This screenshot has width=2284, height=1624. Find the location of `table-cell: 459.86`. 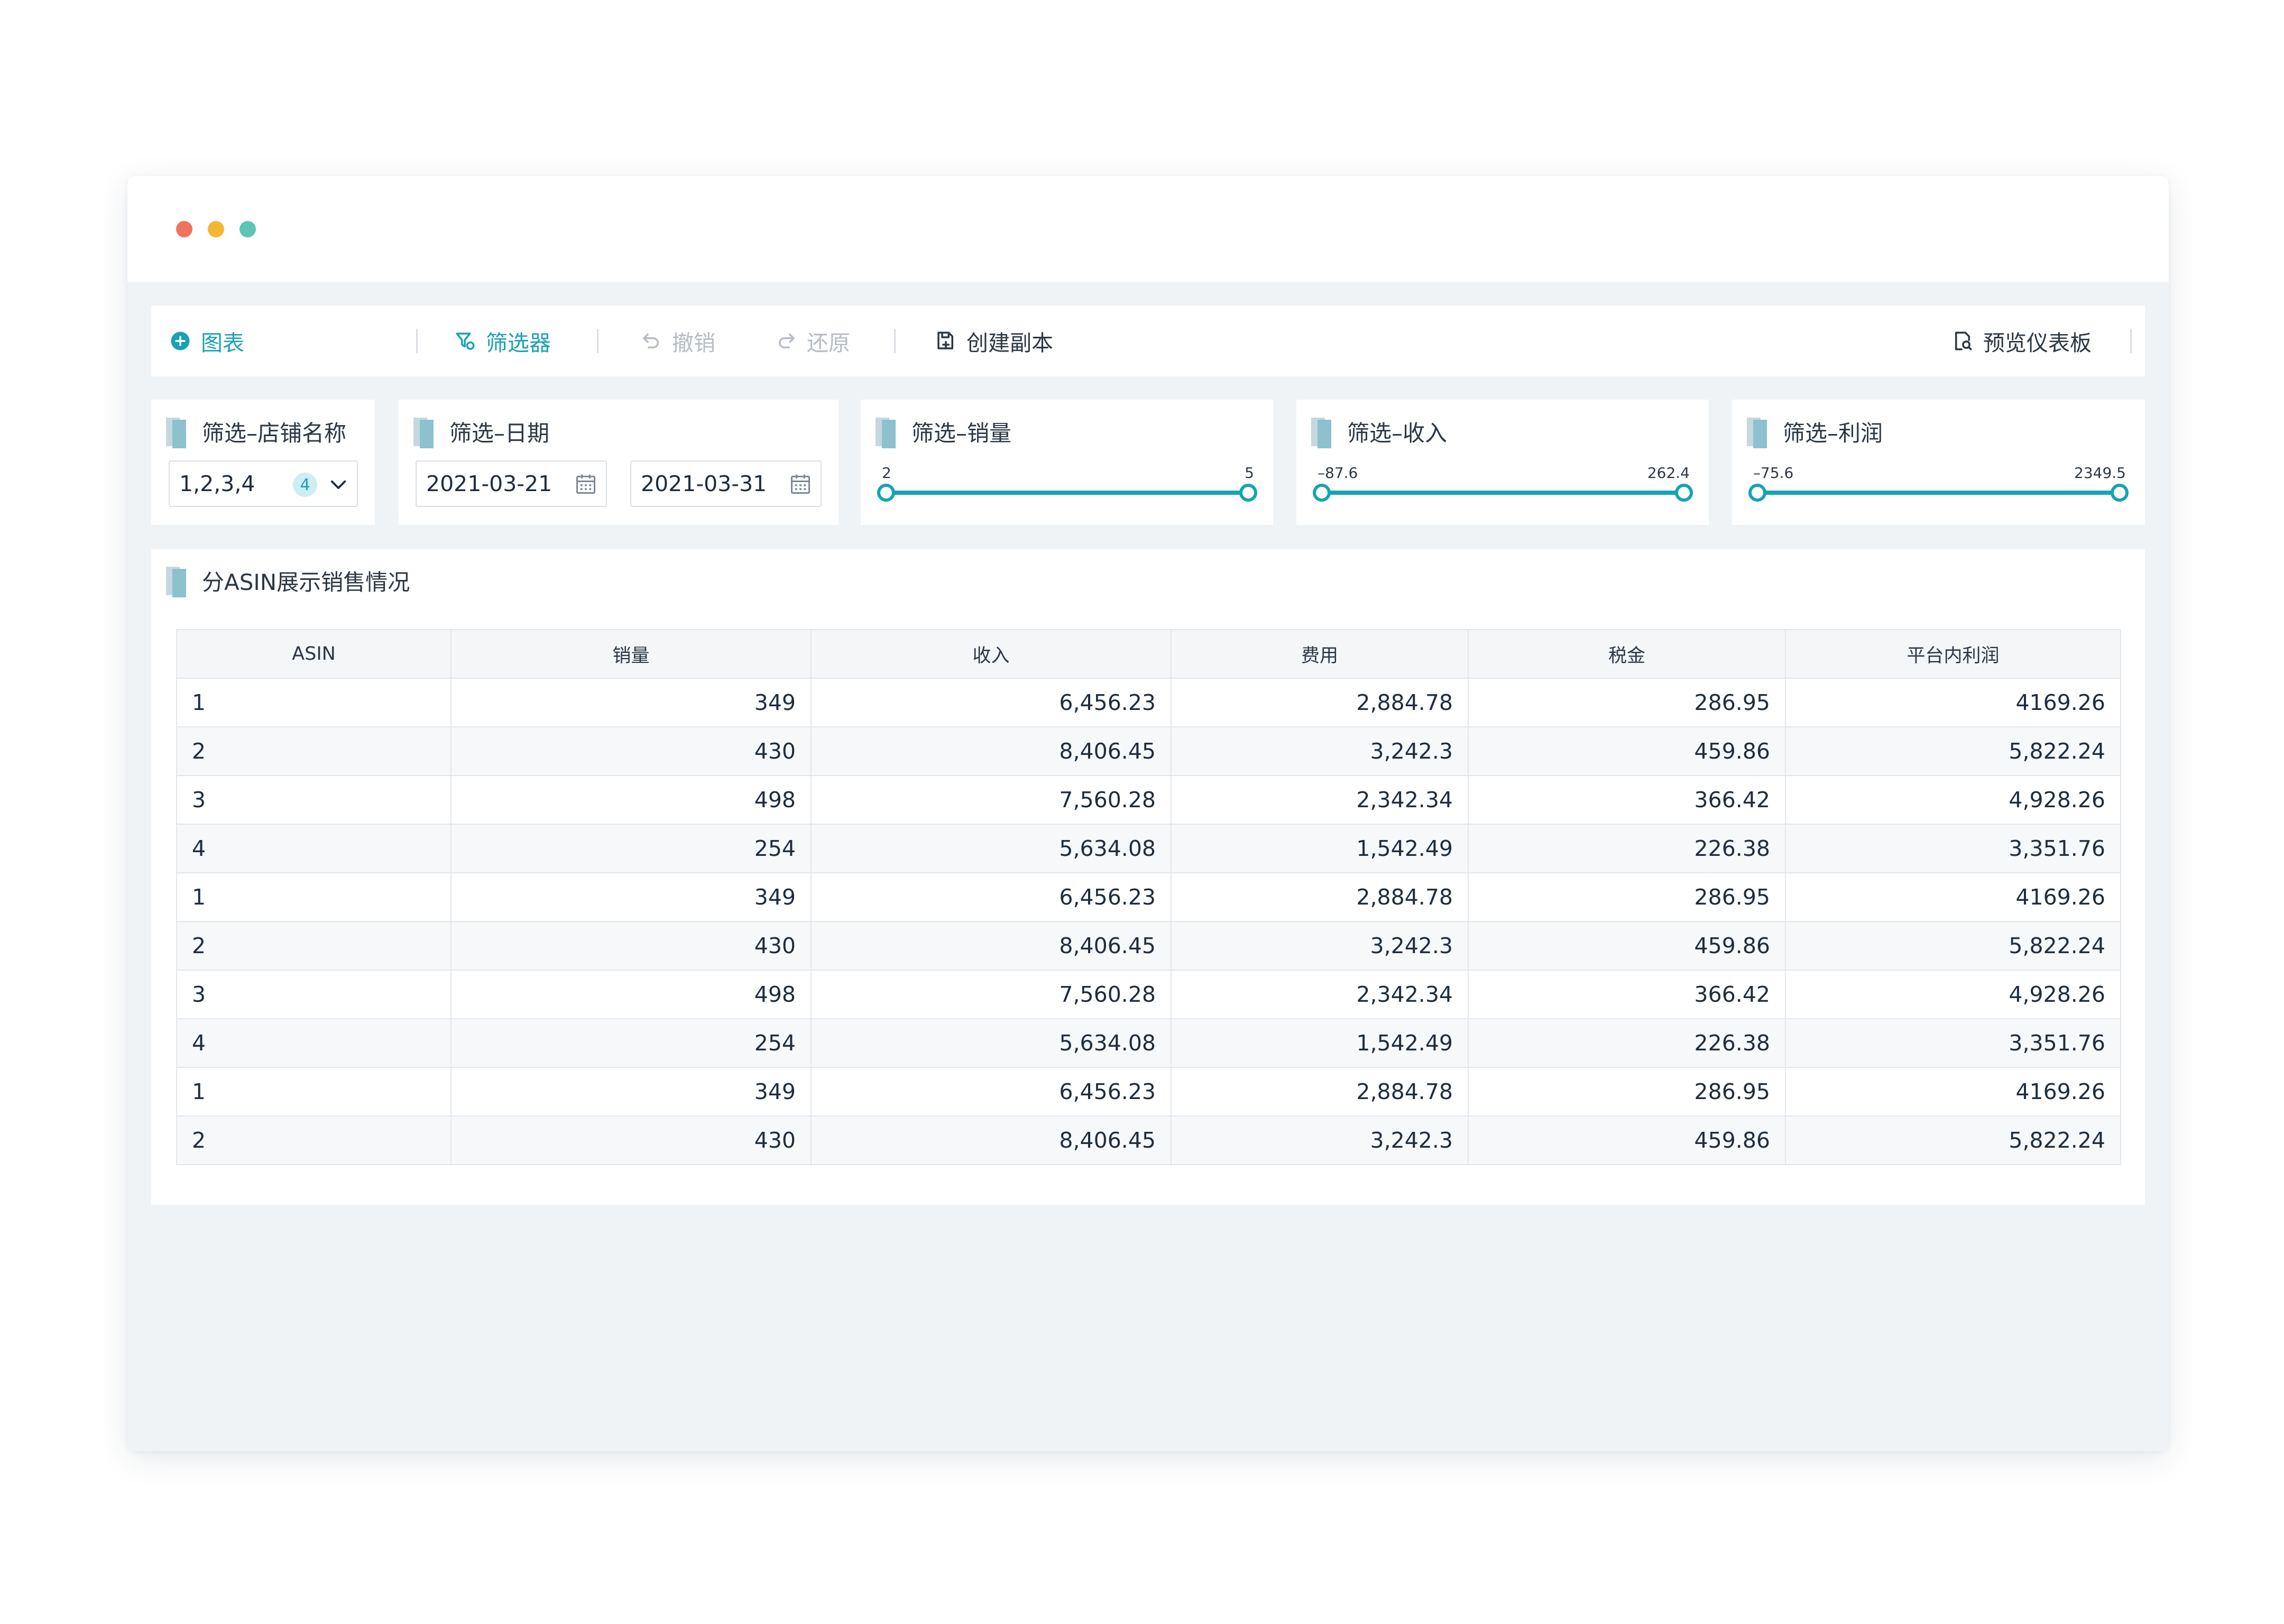

table-cell: 459.86 is located at coordinates (1627, 1140).